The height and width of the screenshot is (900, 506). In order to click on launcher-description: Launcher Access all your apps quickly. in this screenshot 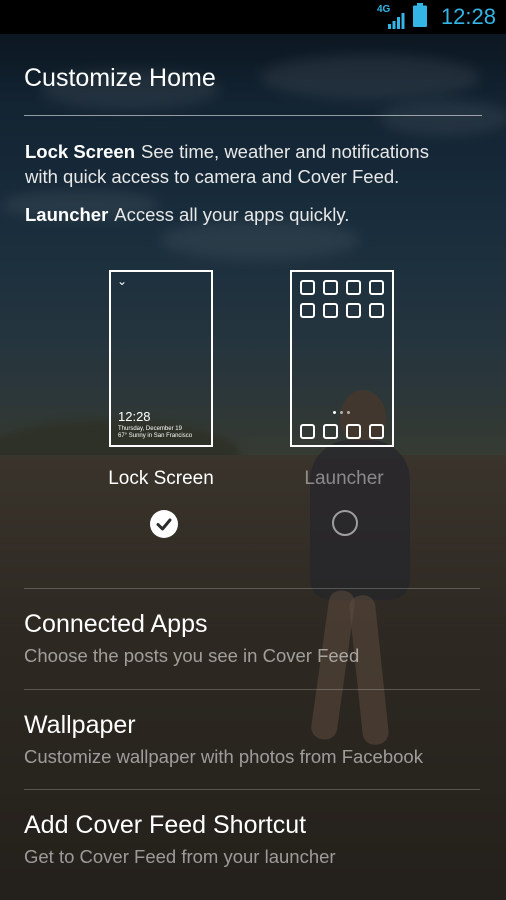, I will do `click(245, 214)`.